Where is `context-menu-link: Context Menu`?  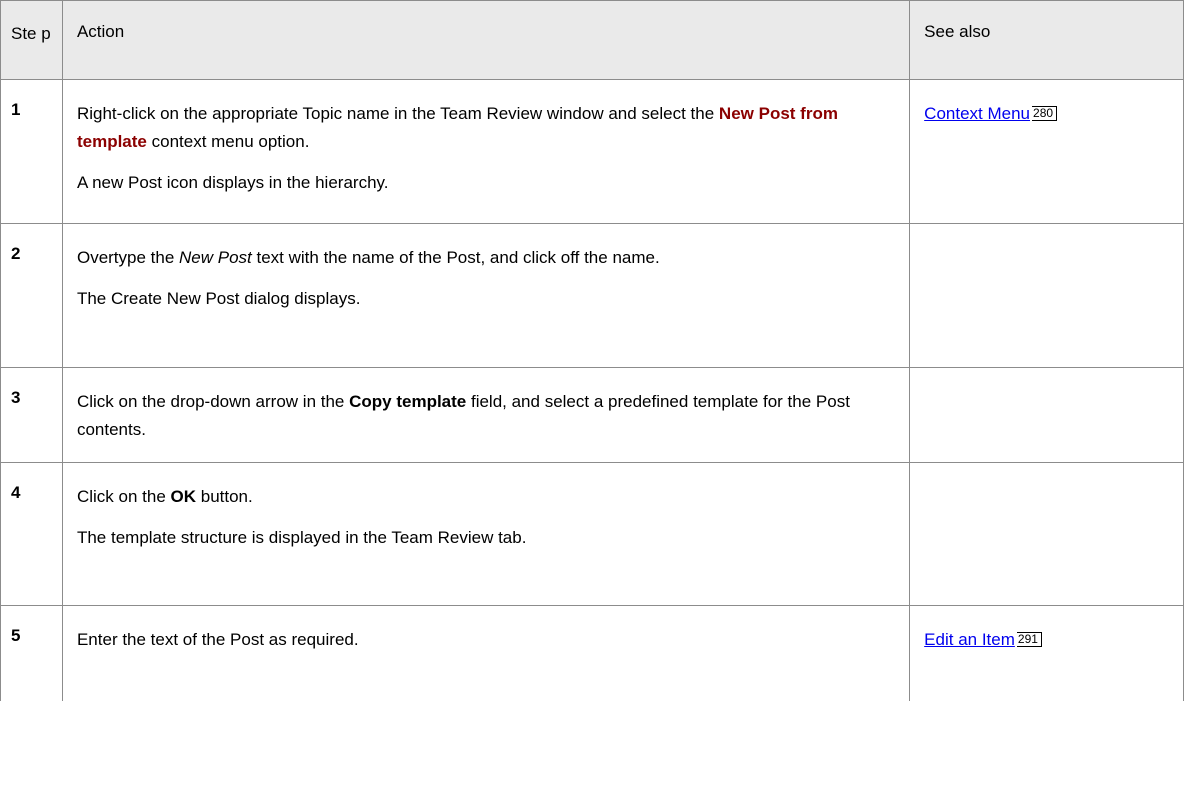 context-menu-link: Context Menu is located at coordinates (977, 113).